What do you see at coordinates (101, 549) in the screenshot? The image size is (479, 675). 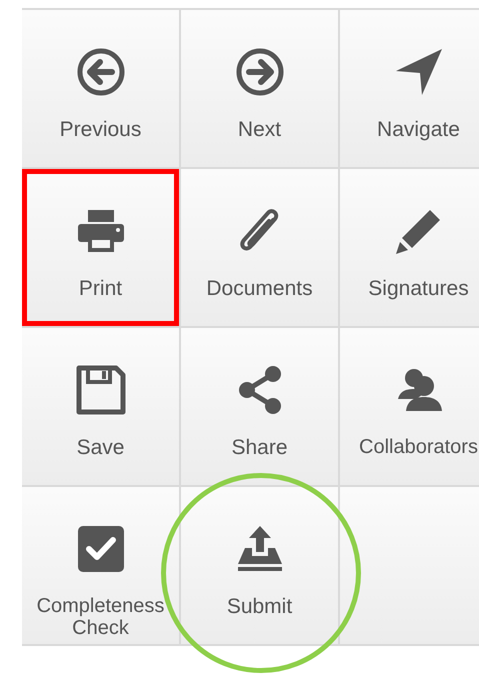 I see `checkbox-icon` at bounding box center [101, 549].